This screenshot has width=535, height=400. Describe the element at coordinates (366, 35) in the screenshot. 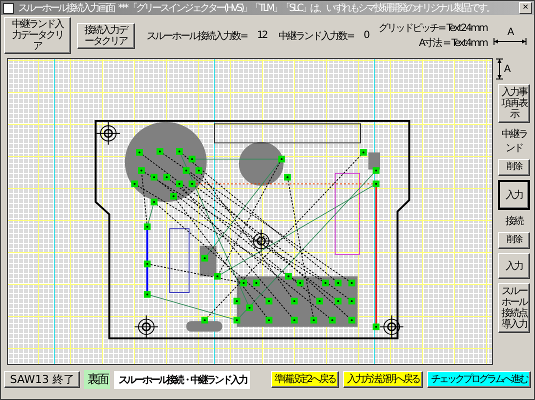

I see `counter-value: 0` at that location.